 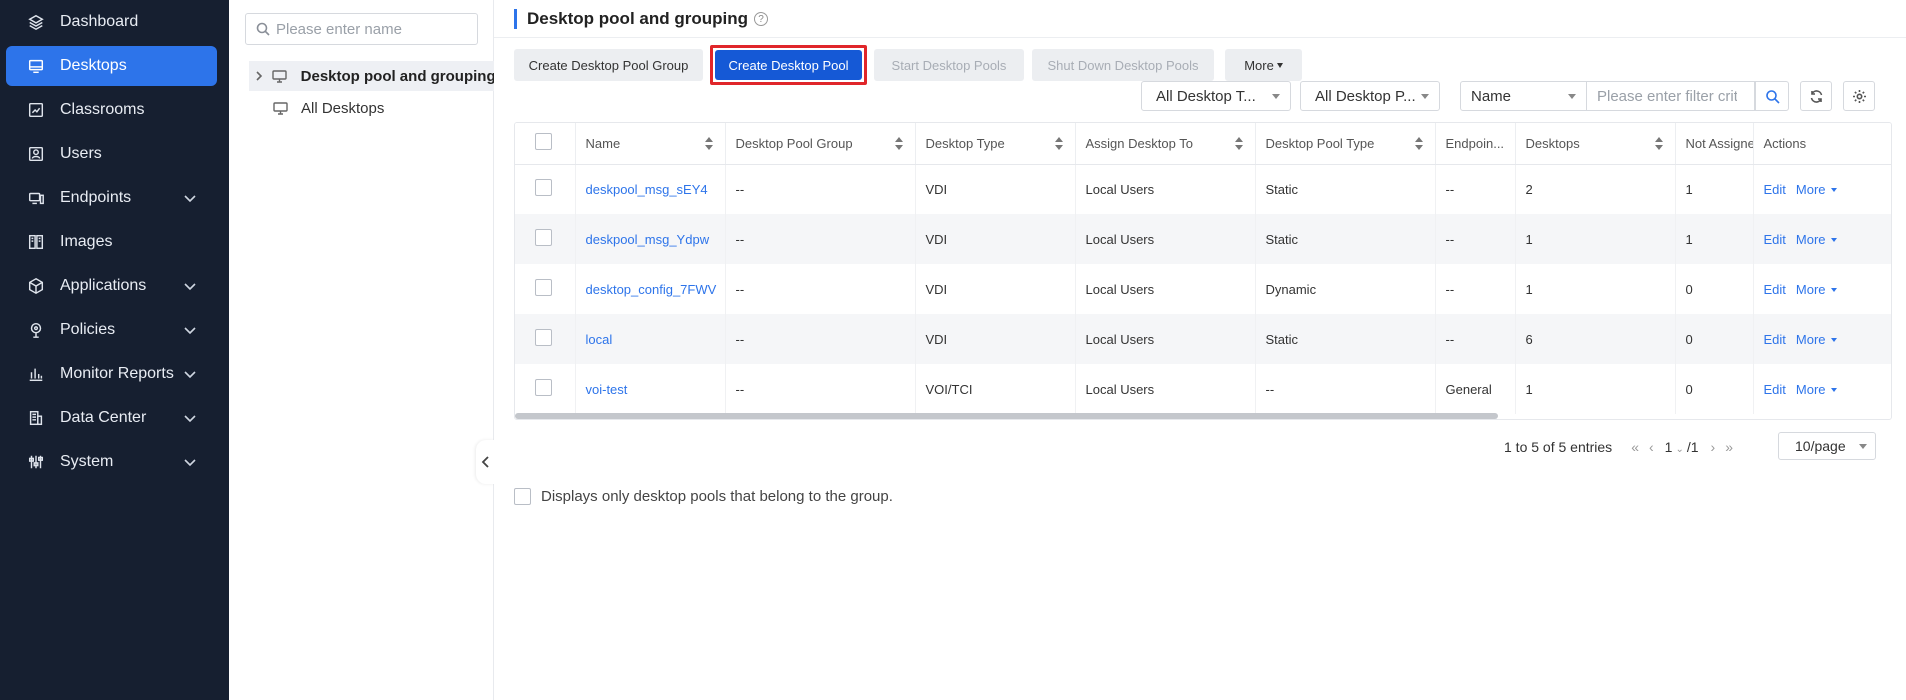 I want to click on sidebar-item-label: Policies, so click(x=88, y=329).